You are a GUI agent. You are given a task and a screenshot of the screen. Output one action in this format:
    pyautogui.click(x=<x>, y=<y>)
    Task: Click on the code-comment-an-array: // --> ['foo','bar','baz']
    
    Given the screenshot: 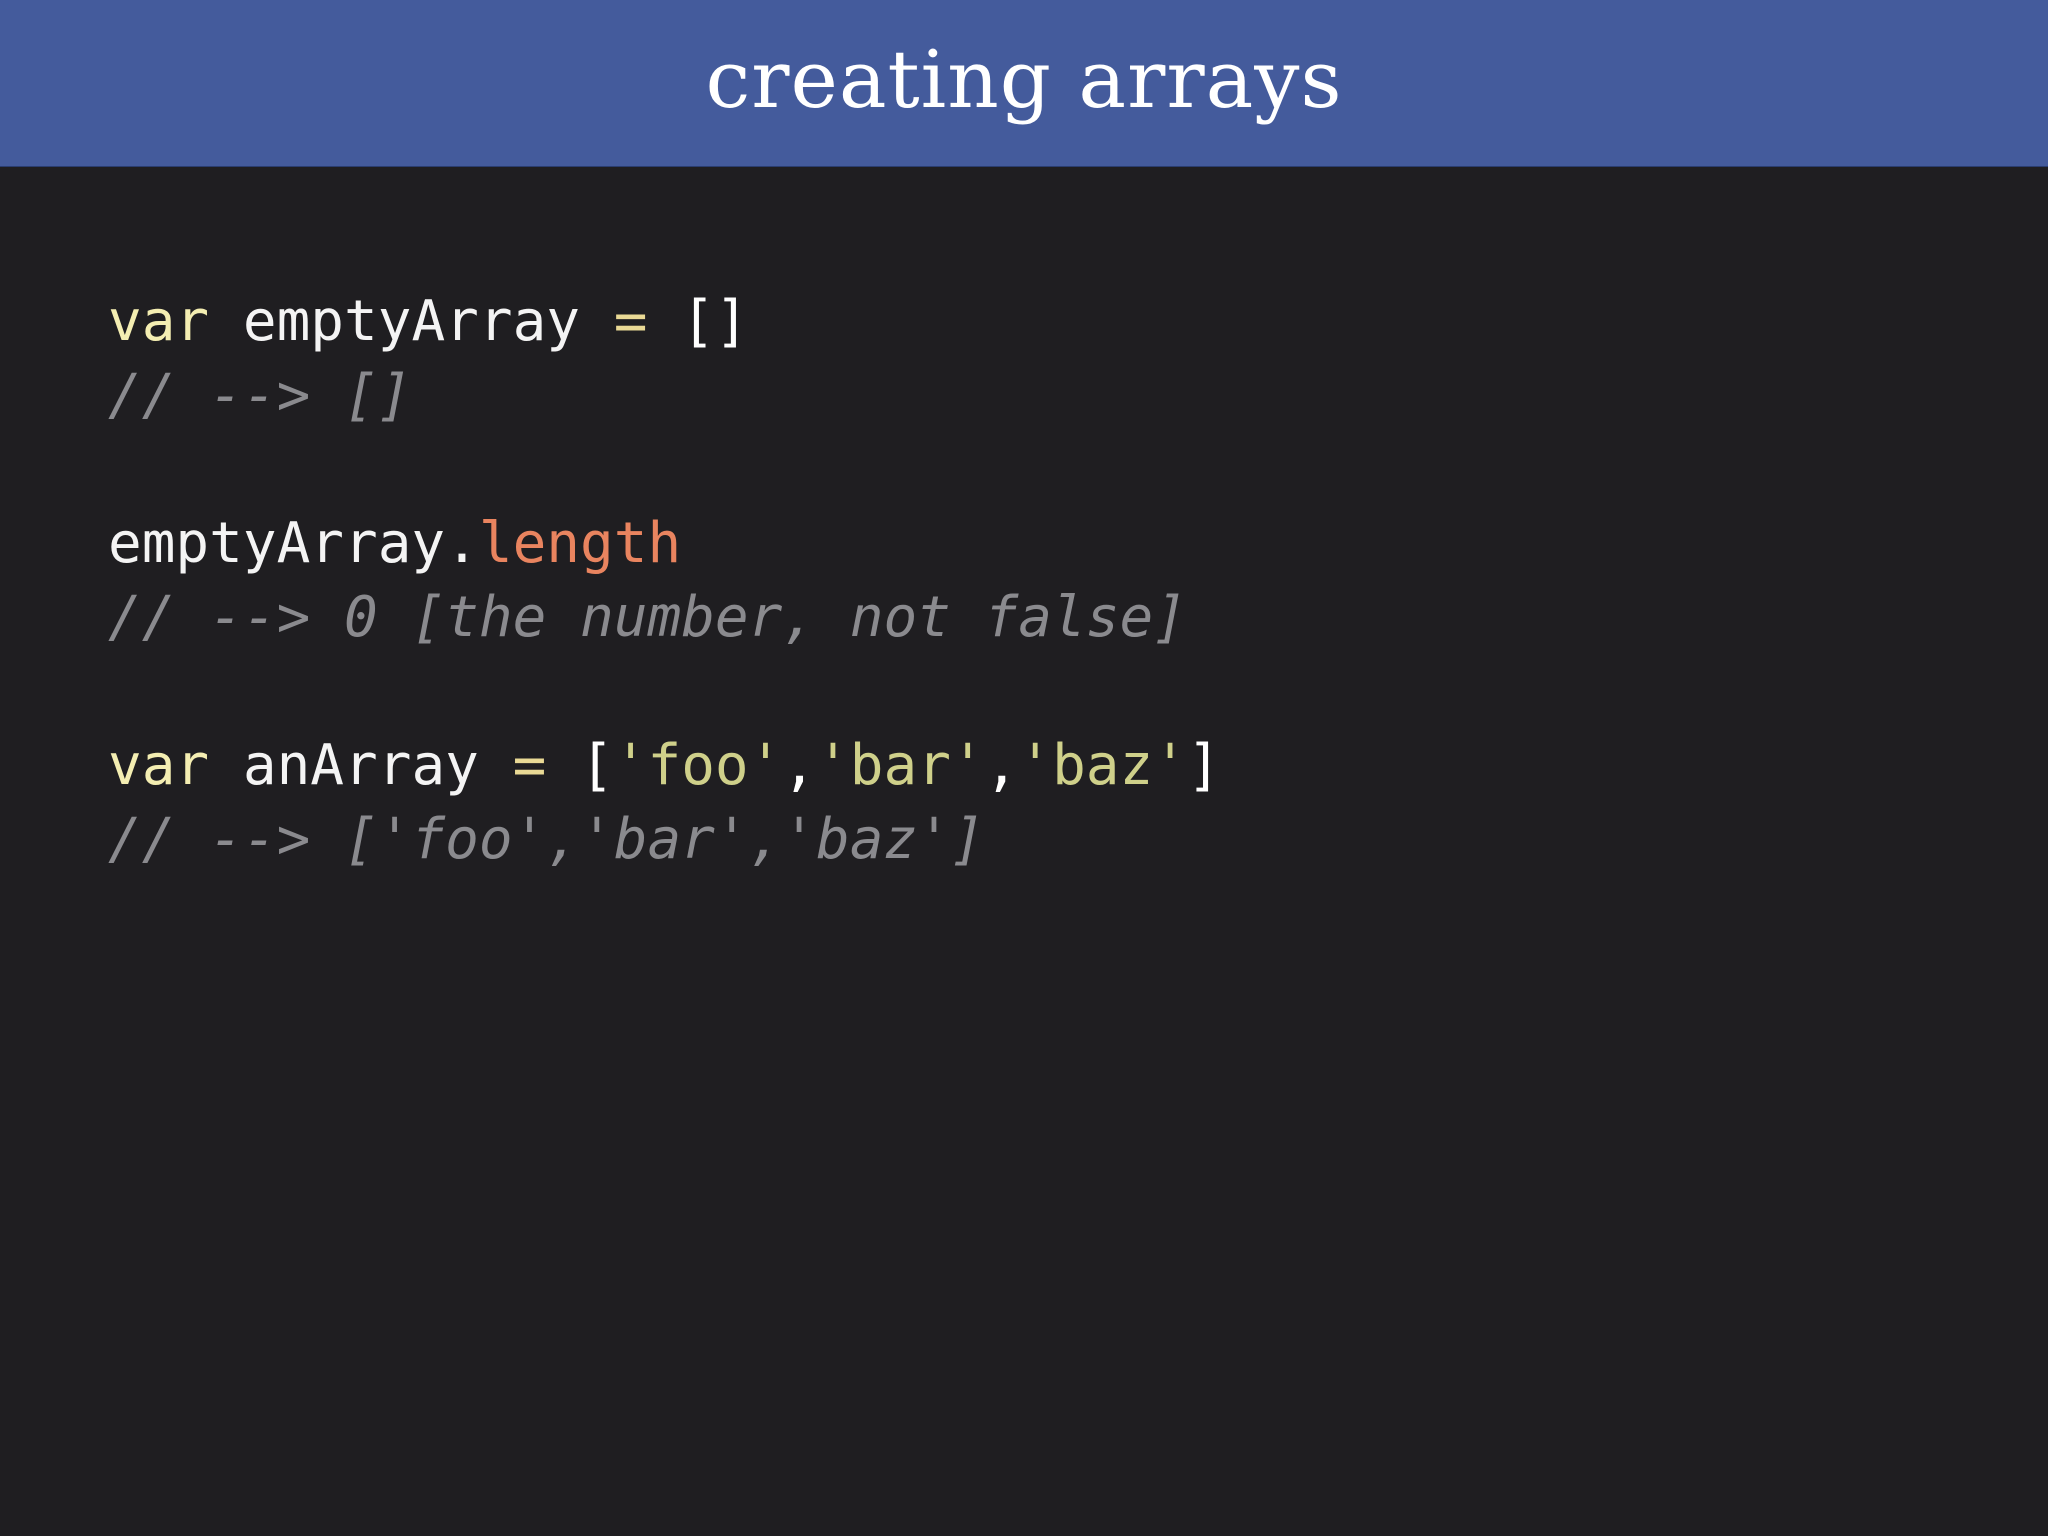 What is the action you would take?
    pyautogui.click(x=546, y=839)
    